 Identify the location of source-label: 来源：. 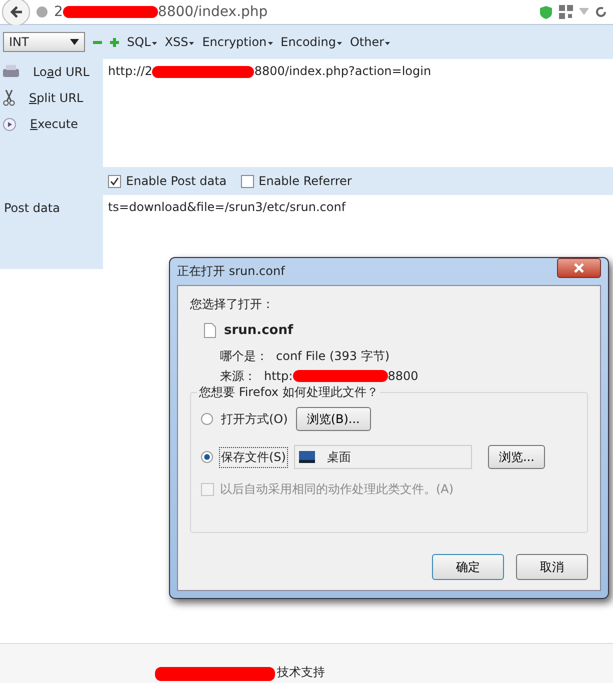
(238, 376).